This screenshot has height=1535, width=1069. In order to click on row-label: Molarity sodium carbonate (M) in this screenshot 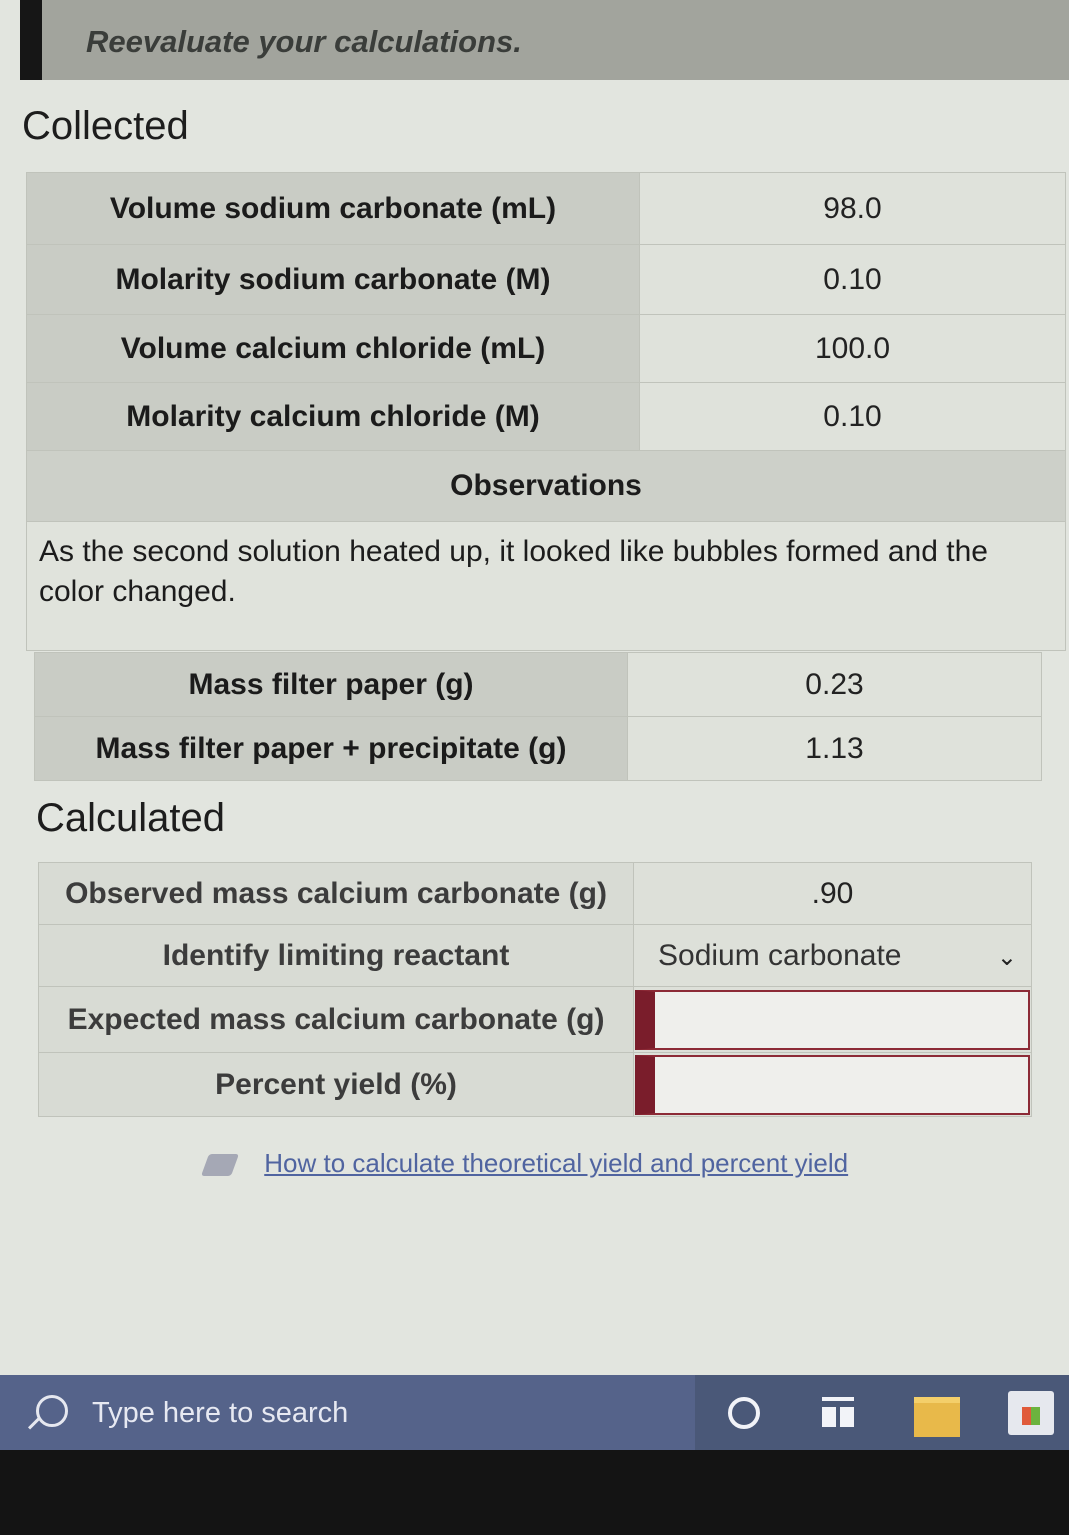, I will do `click(333, 279)`.